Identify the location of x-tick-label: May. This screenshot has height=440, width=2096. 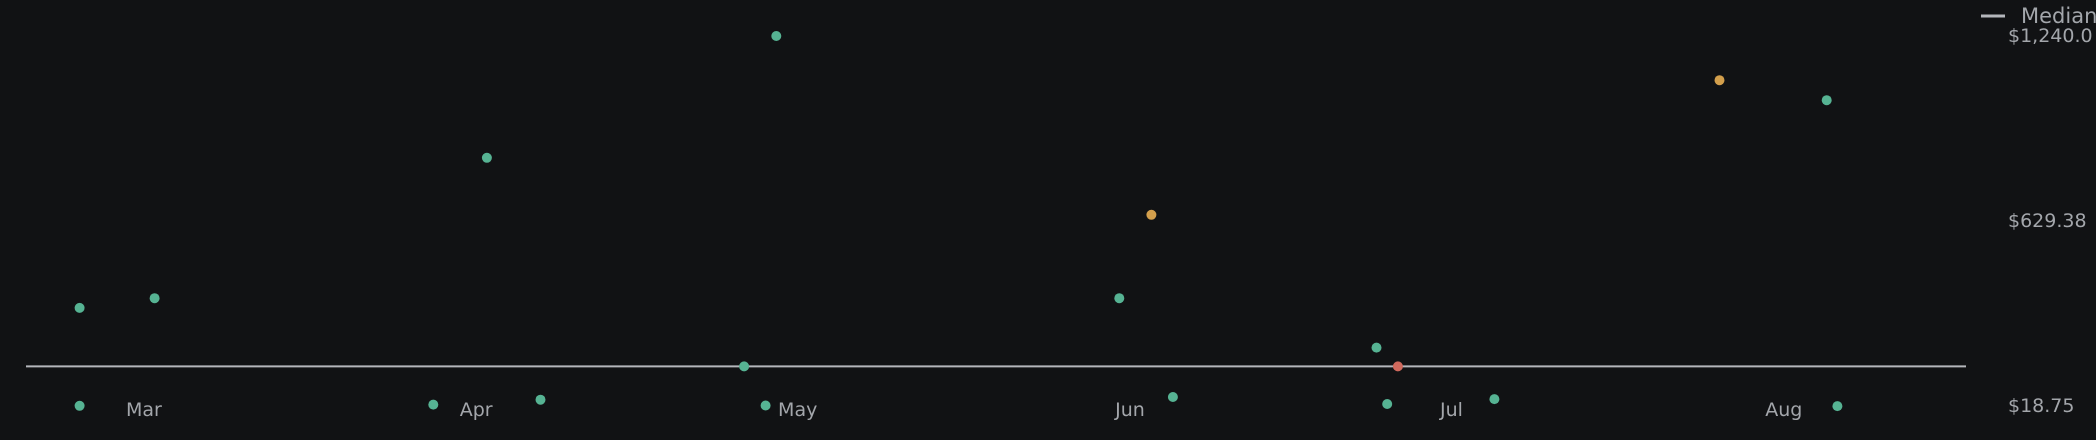
(797, 410).